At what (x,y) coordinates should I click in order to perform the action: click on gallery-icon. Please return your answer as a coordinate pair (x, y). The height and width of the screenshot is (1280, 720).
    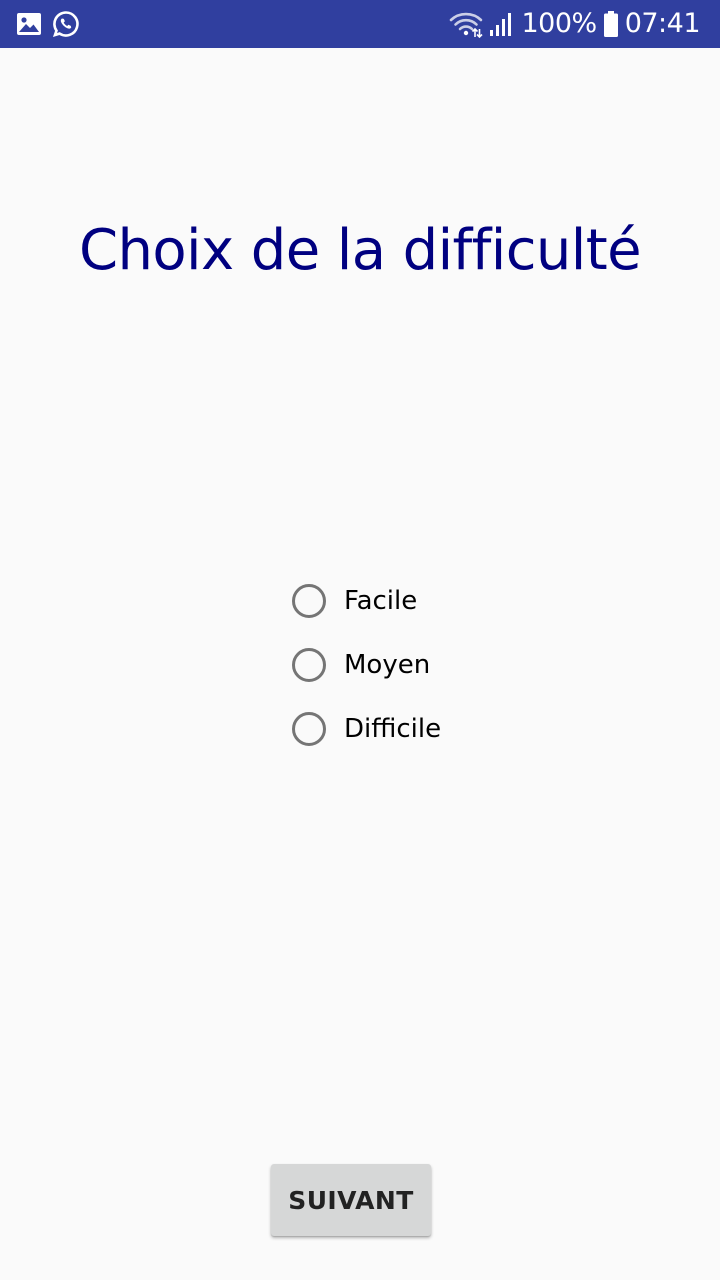
    Looking at the image, I should click on (29, 24).